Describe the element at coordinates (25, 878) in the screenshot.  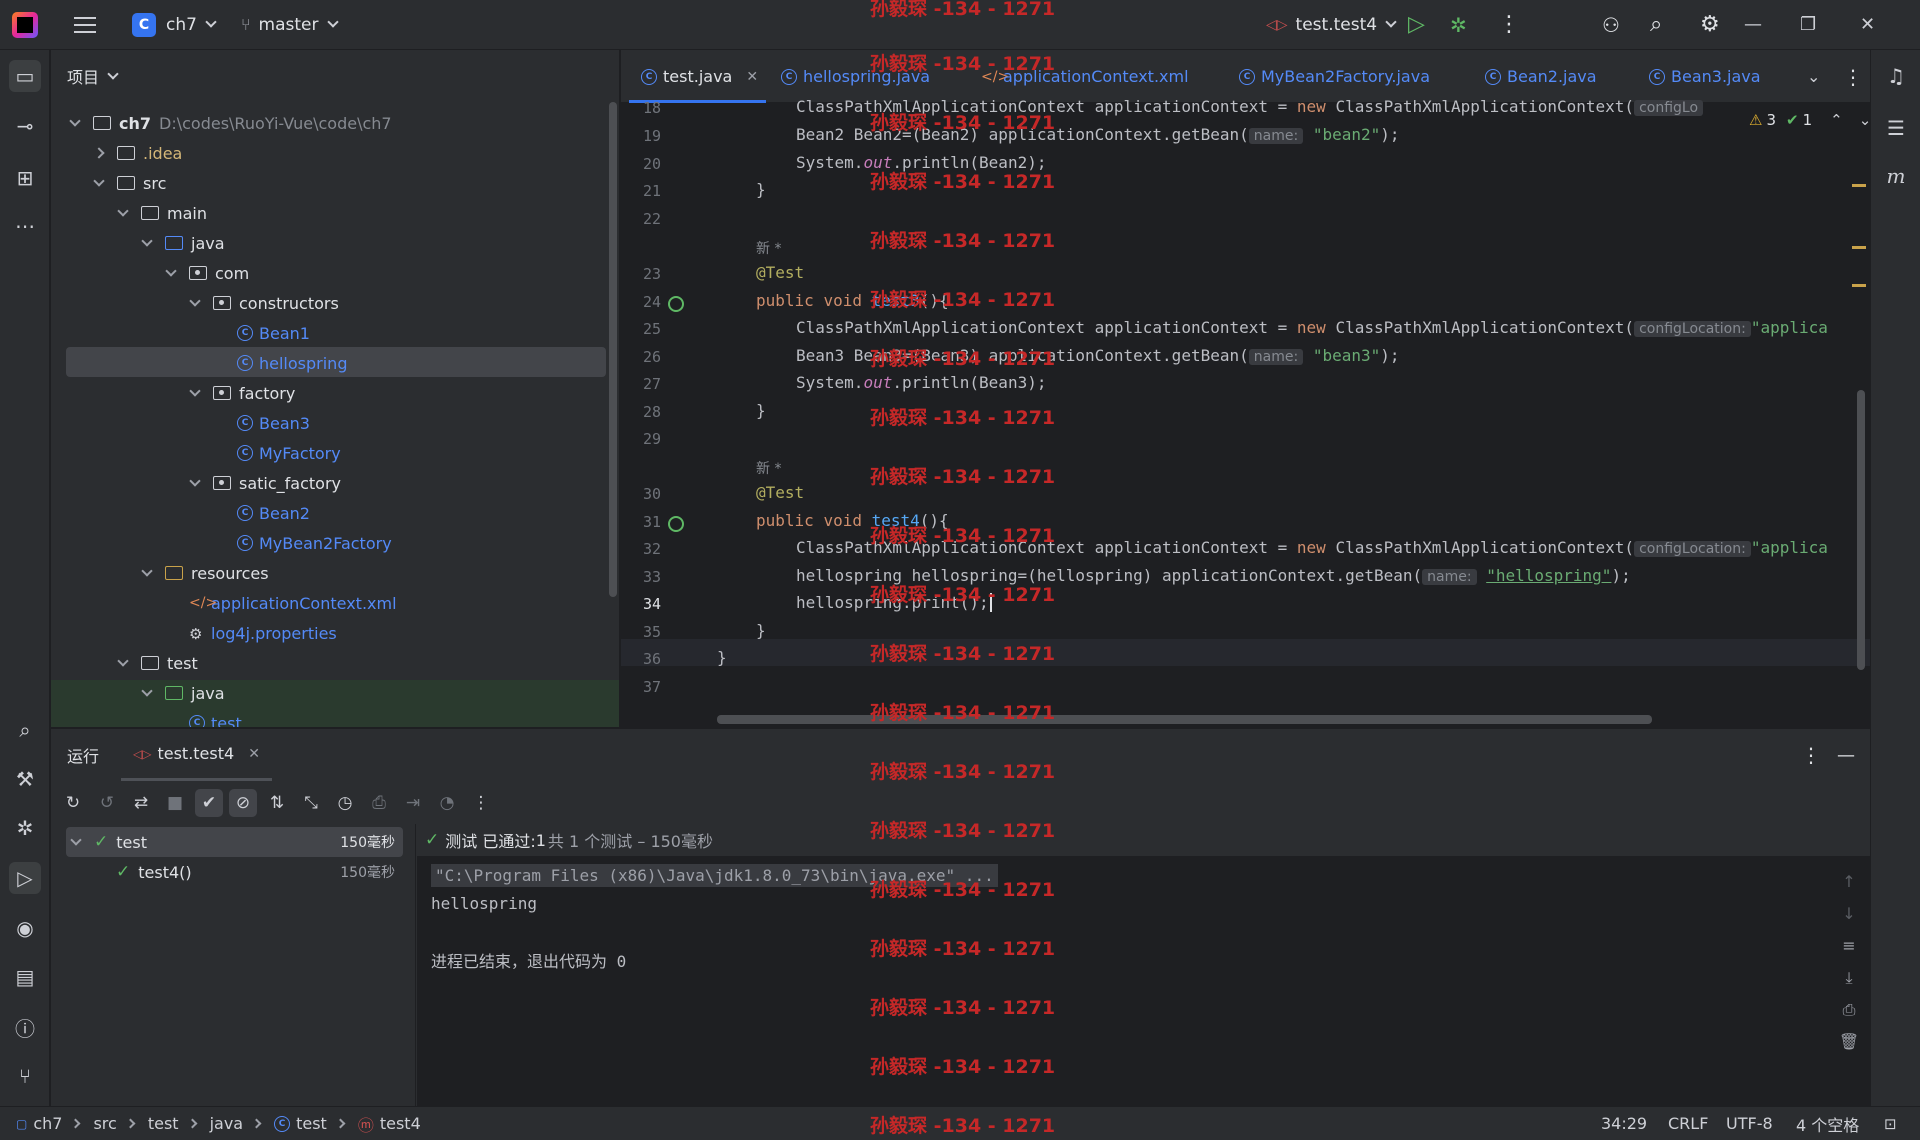
I see `run-tool-icon: ▷` at that location.